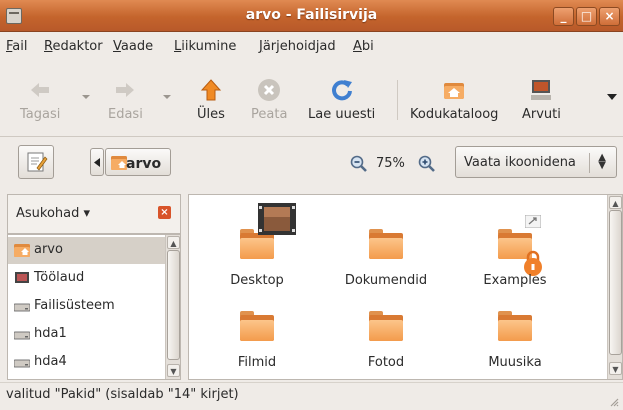  What do you see at coordinates (59, 277) in the screenshot?
I see `place-label: Töölaud` at bounding box center [59, 277].